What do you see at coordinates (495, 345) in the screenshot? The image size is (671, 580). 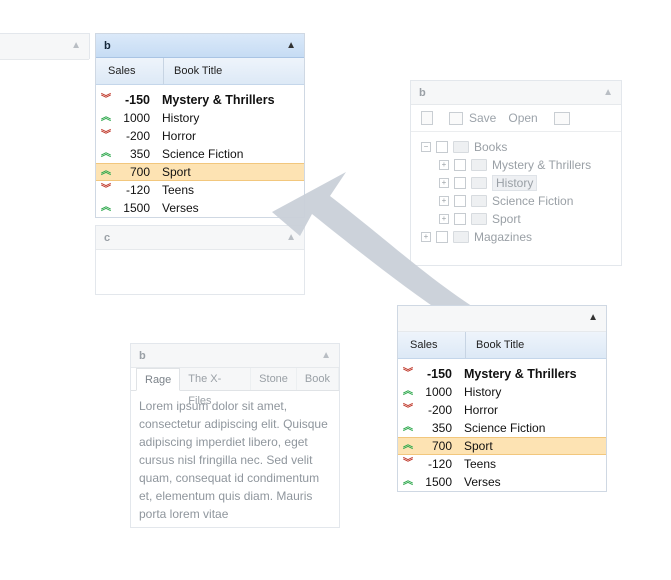 I see `column-title: Book Title` at bounding box center [495, 345].